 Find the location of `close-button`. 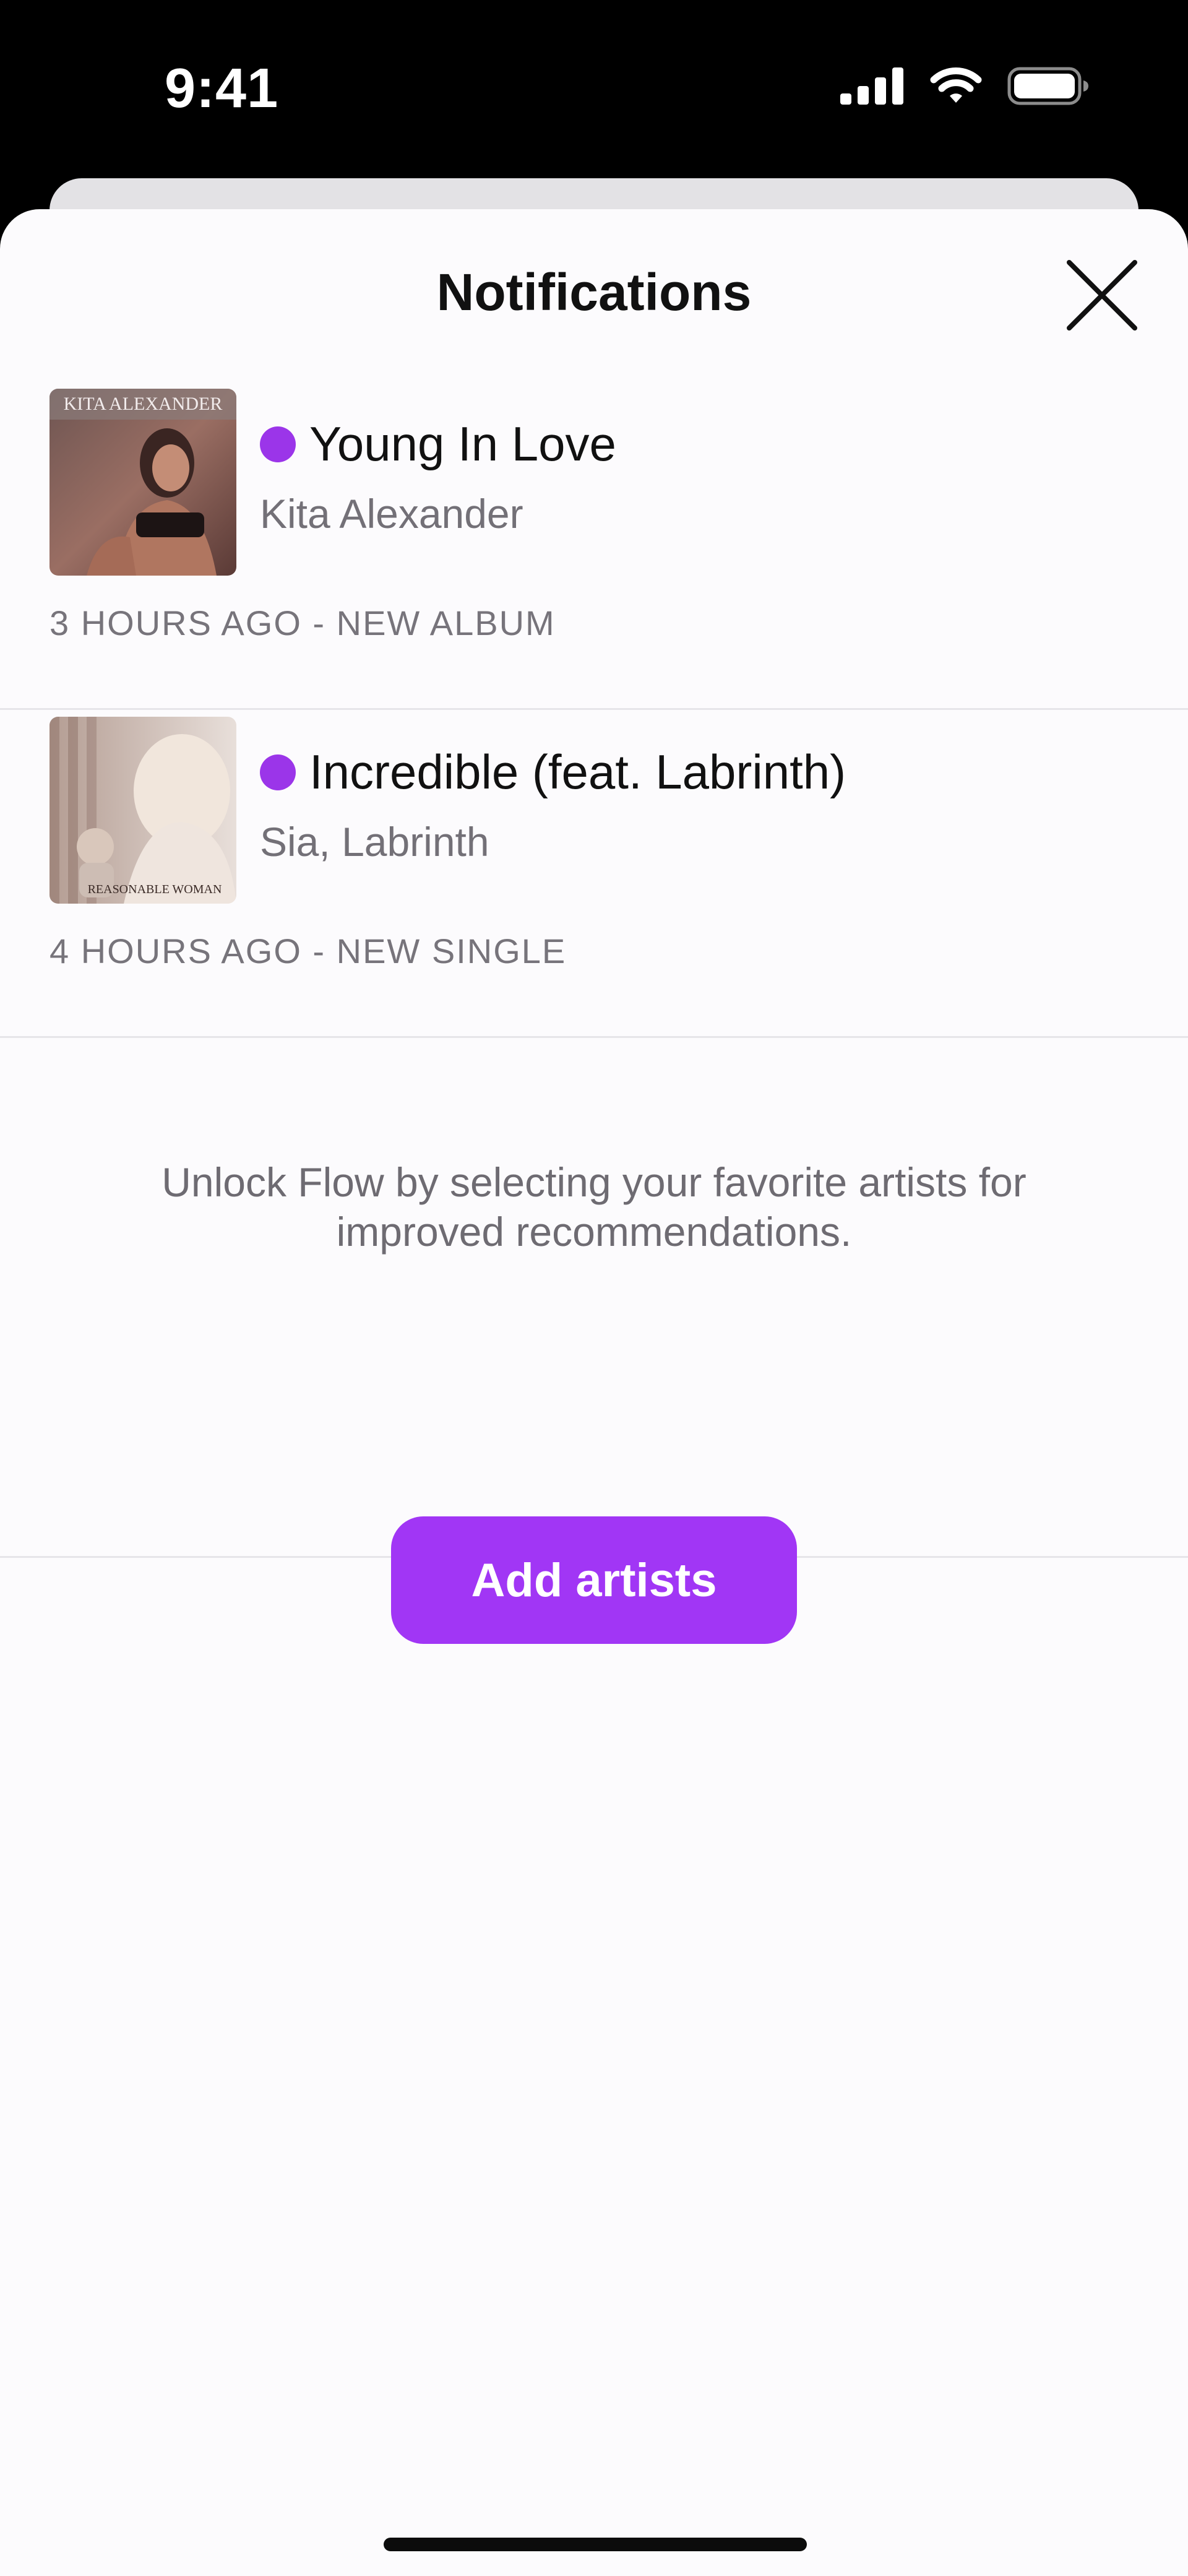

close-button is located at coordinates (1102, 295).